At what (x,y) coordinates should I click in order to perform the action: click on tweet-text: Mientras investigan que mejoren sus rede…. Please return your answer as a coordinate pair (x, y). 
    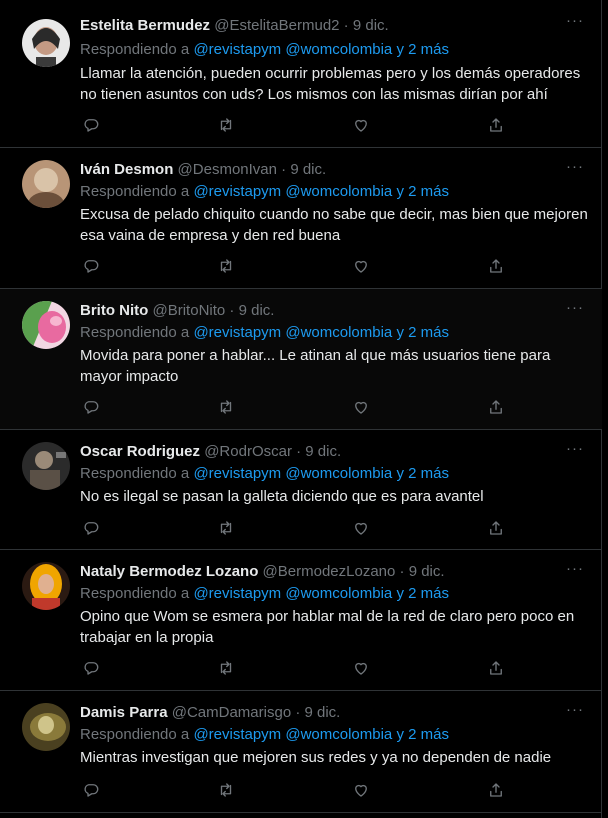
    Looking at the image, I should click on (316, 757).